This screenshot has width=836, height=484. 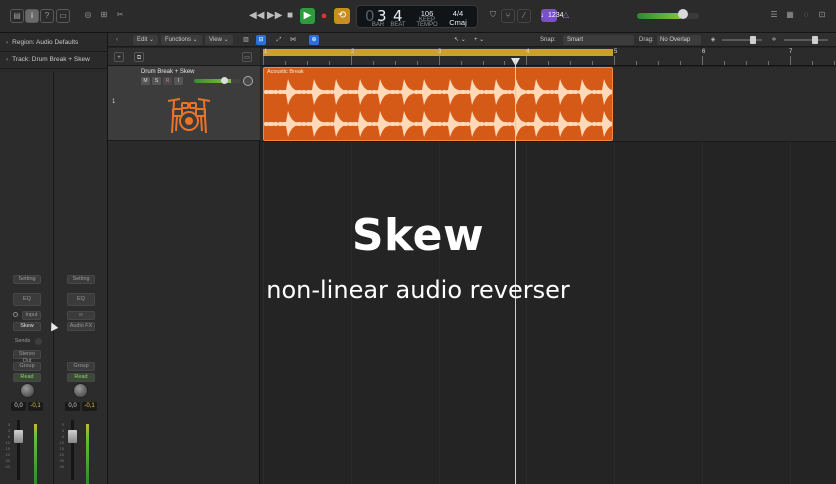 I want to click on strip2-fader-cap, so click(x=72, y=436).